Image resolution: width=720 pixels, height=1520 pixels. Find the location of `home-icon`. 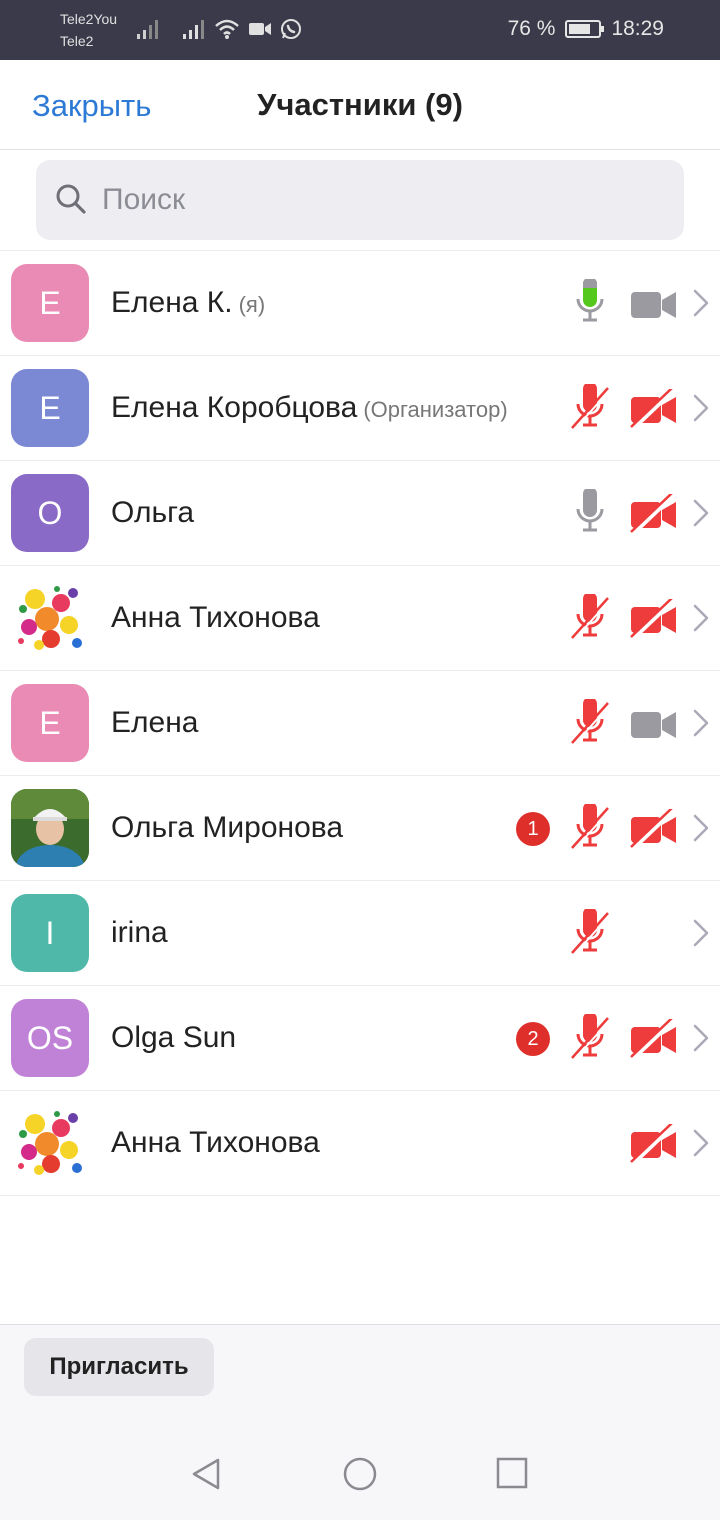

home-icon is located at coordinates (360, 1474).